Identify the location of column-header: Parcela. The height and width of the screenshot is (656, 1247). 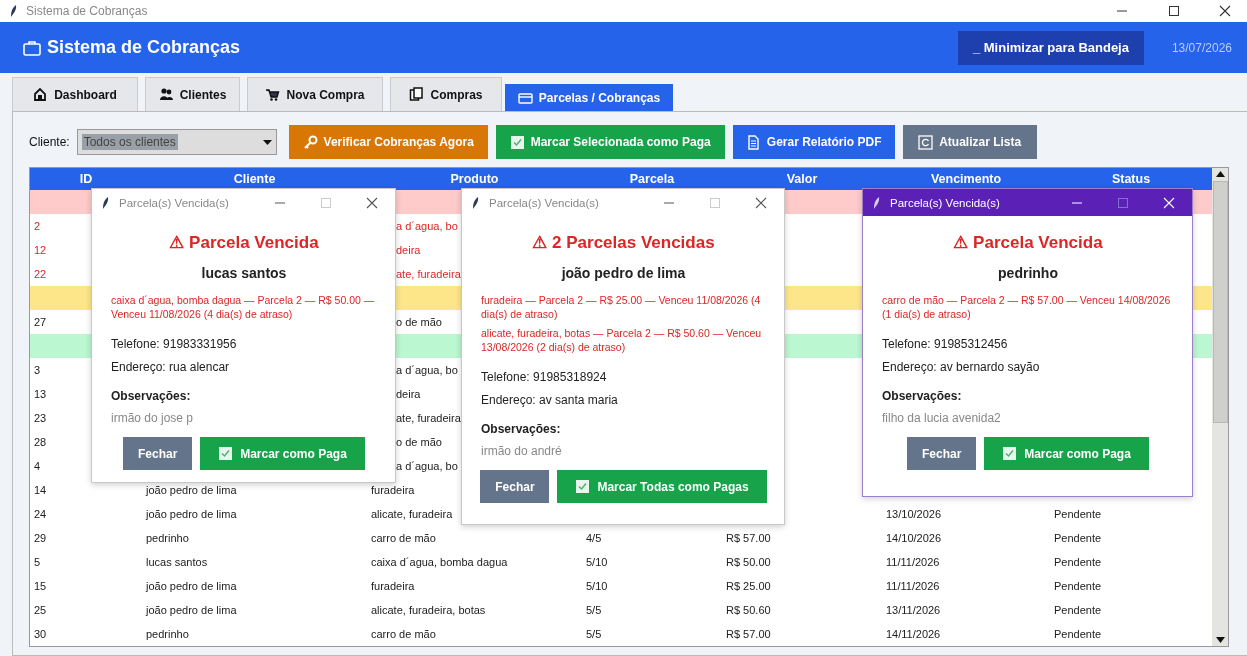
(652, 179).